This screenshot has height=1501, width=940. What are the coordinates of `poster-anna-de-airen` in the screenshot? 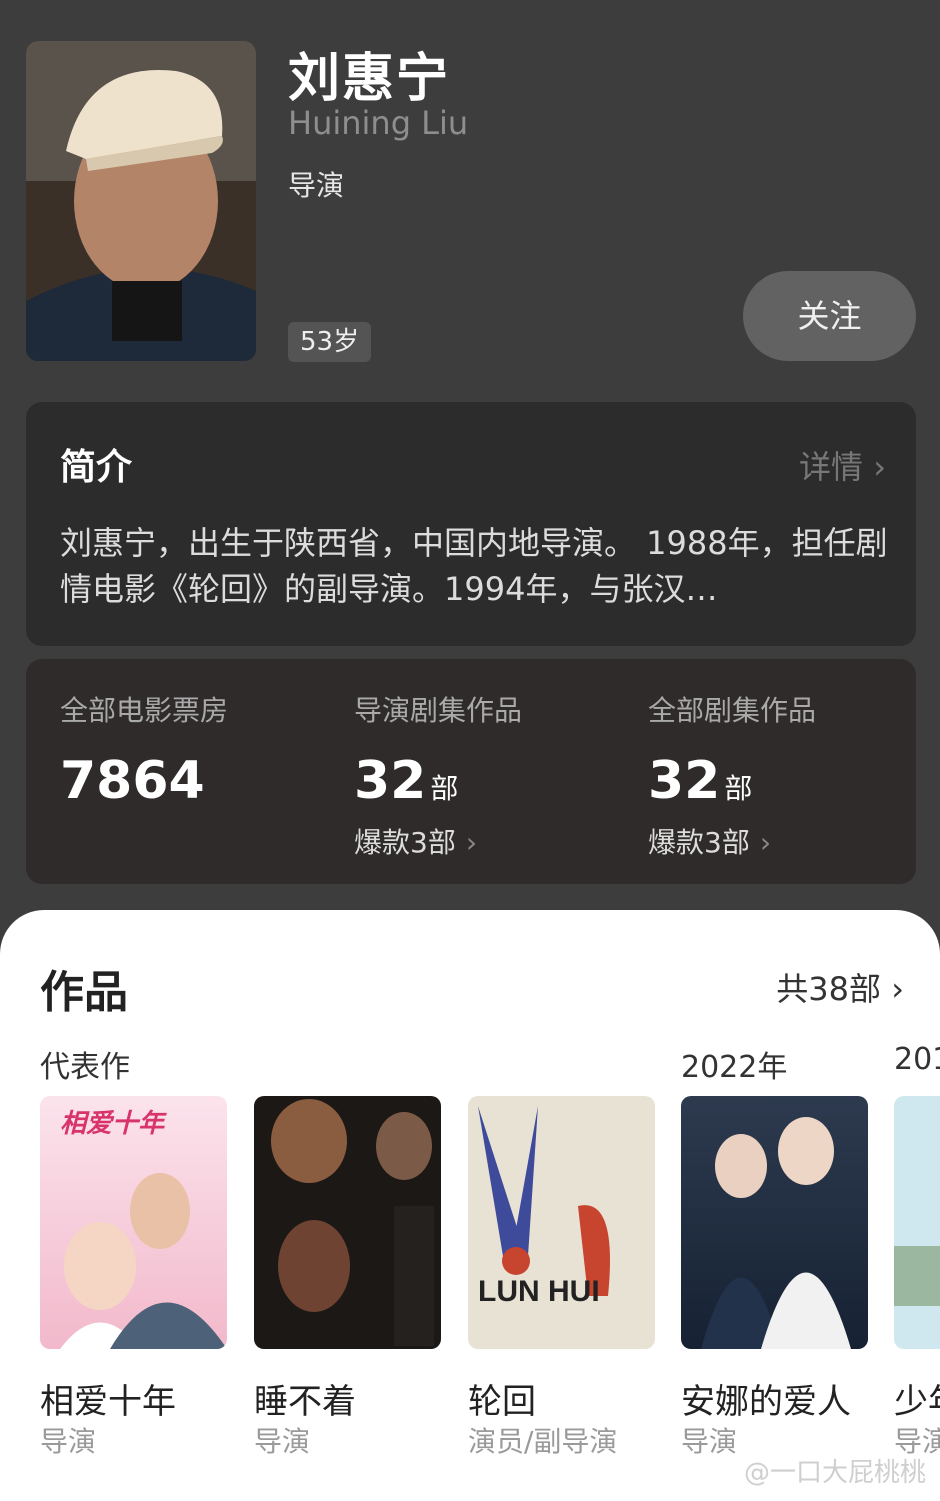 It's located at (774, 1222).